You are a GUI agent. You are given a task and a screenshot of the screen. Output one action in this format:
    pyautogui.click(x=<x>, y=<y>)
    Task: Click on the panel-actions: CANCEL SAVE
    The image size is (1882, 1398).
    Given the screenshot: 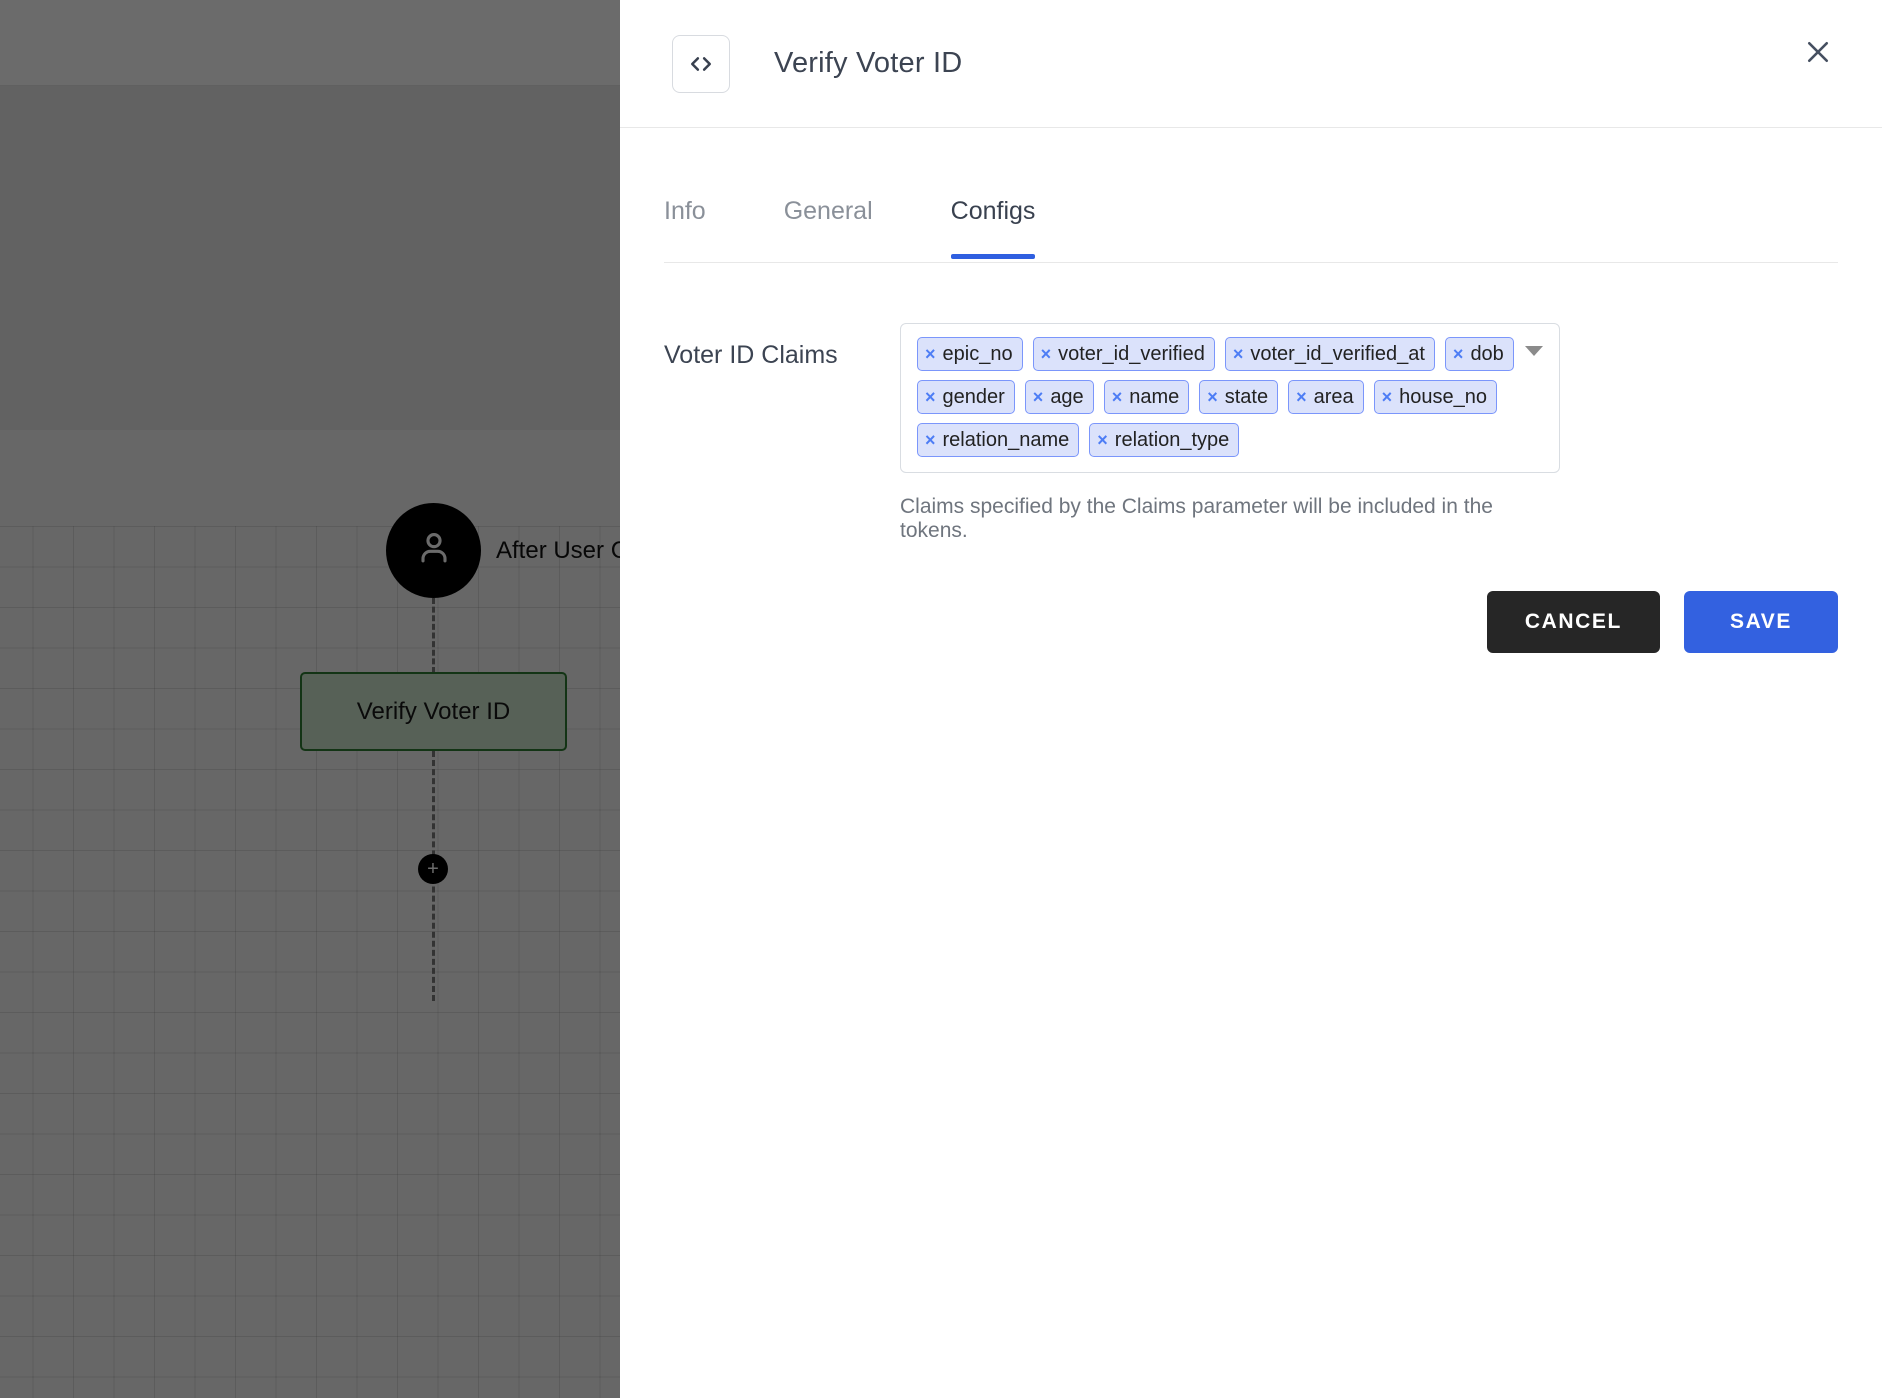 What is the action you would take?
    pyautogui.click(x=1251, y=598)
    